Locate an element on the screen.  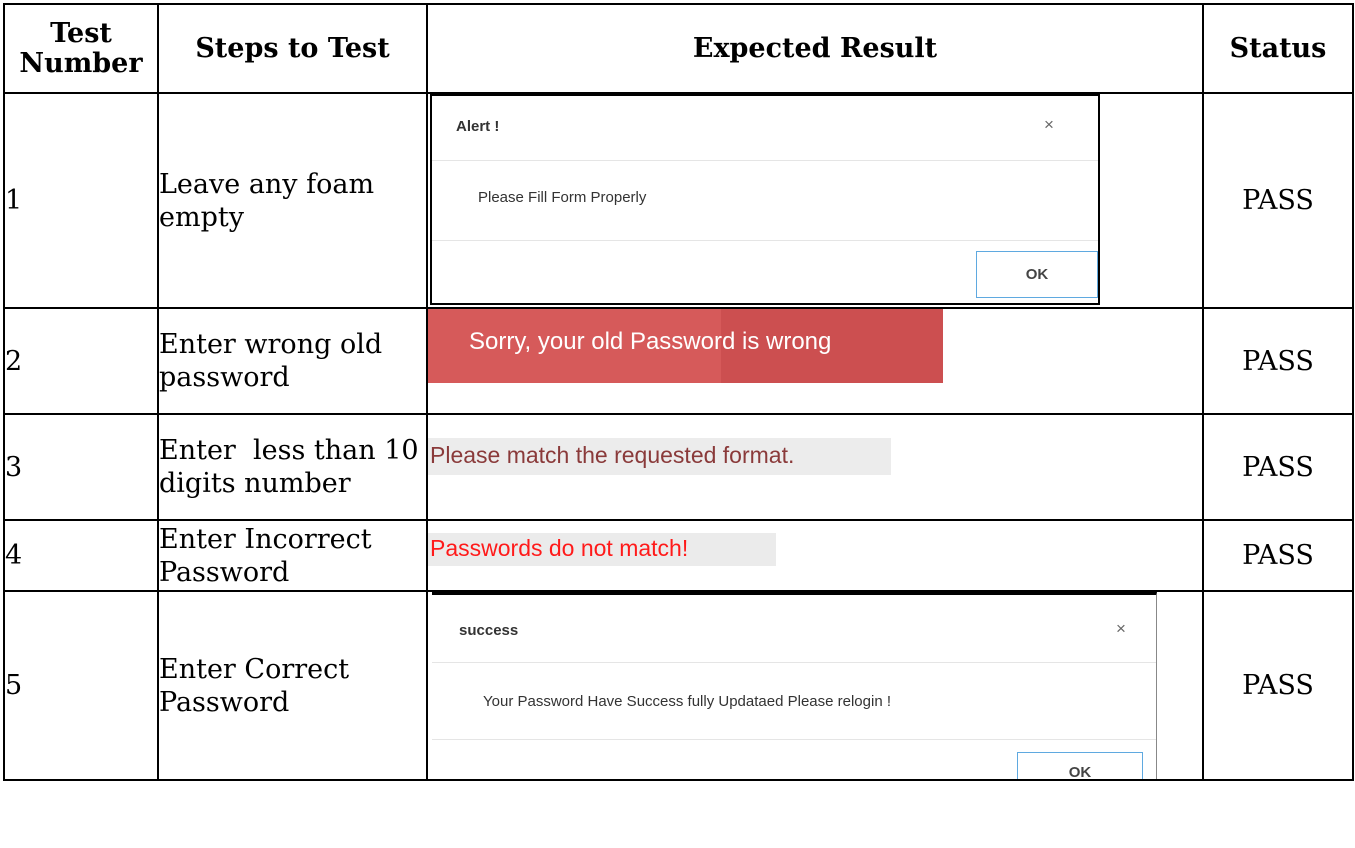
mismatch-error: Passwords do not match! is located at coordinates (602, 549).